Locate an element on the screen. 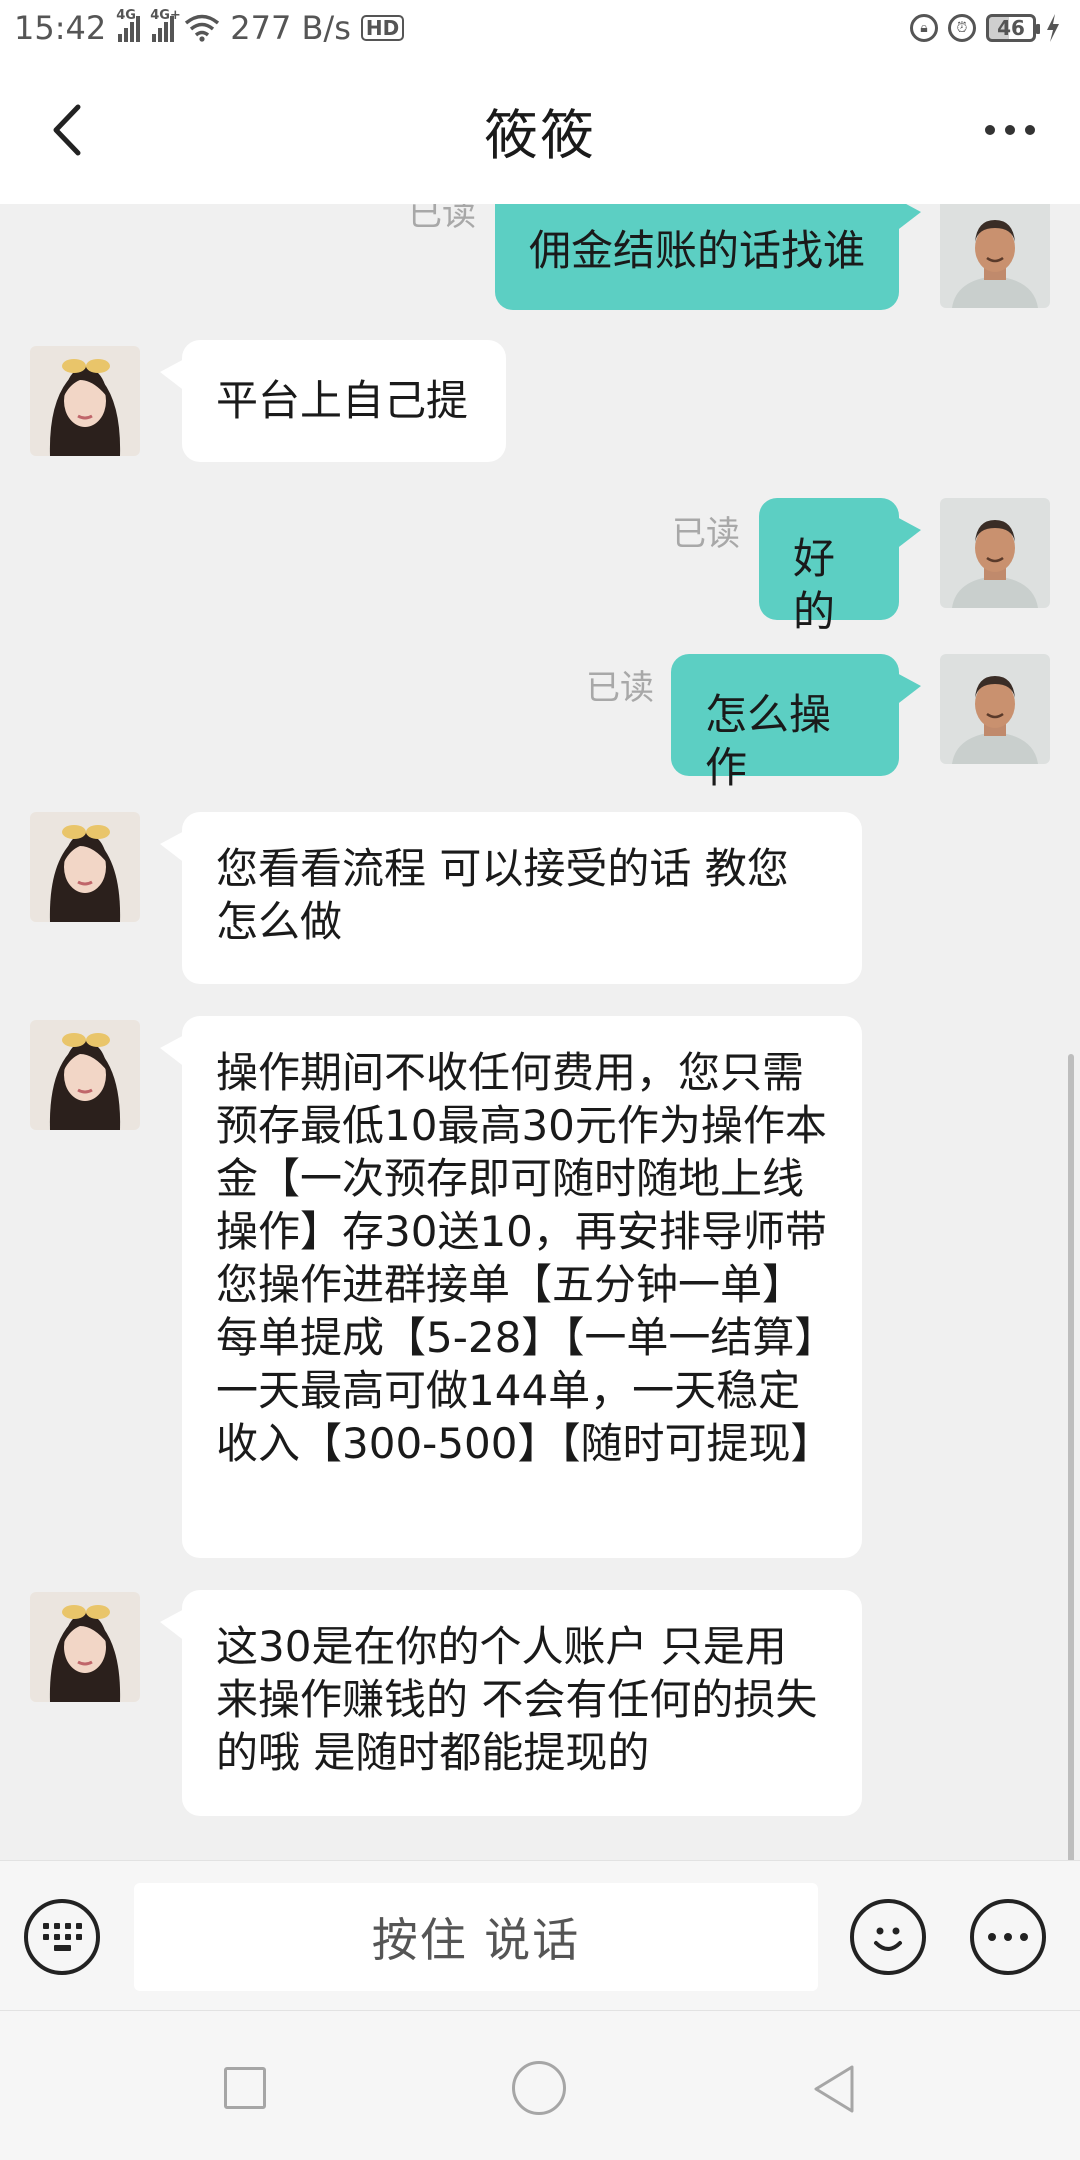 This screenshot has height=2160, width=1080. more-options-button is located at coordinates (1010, 130).